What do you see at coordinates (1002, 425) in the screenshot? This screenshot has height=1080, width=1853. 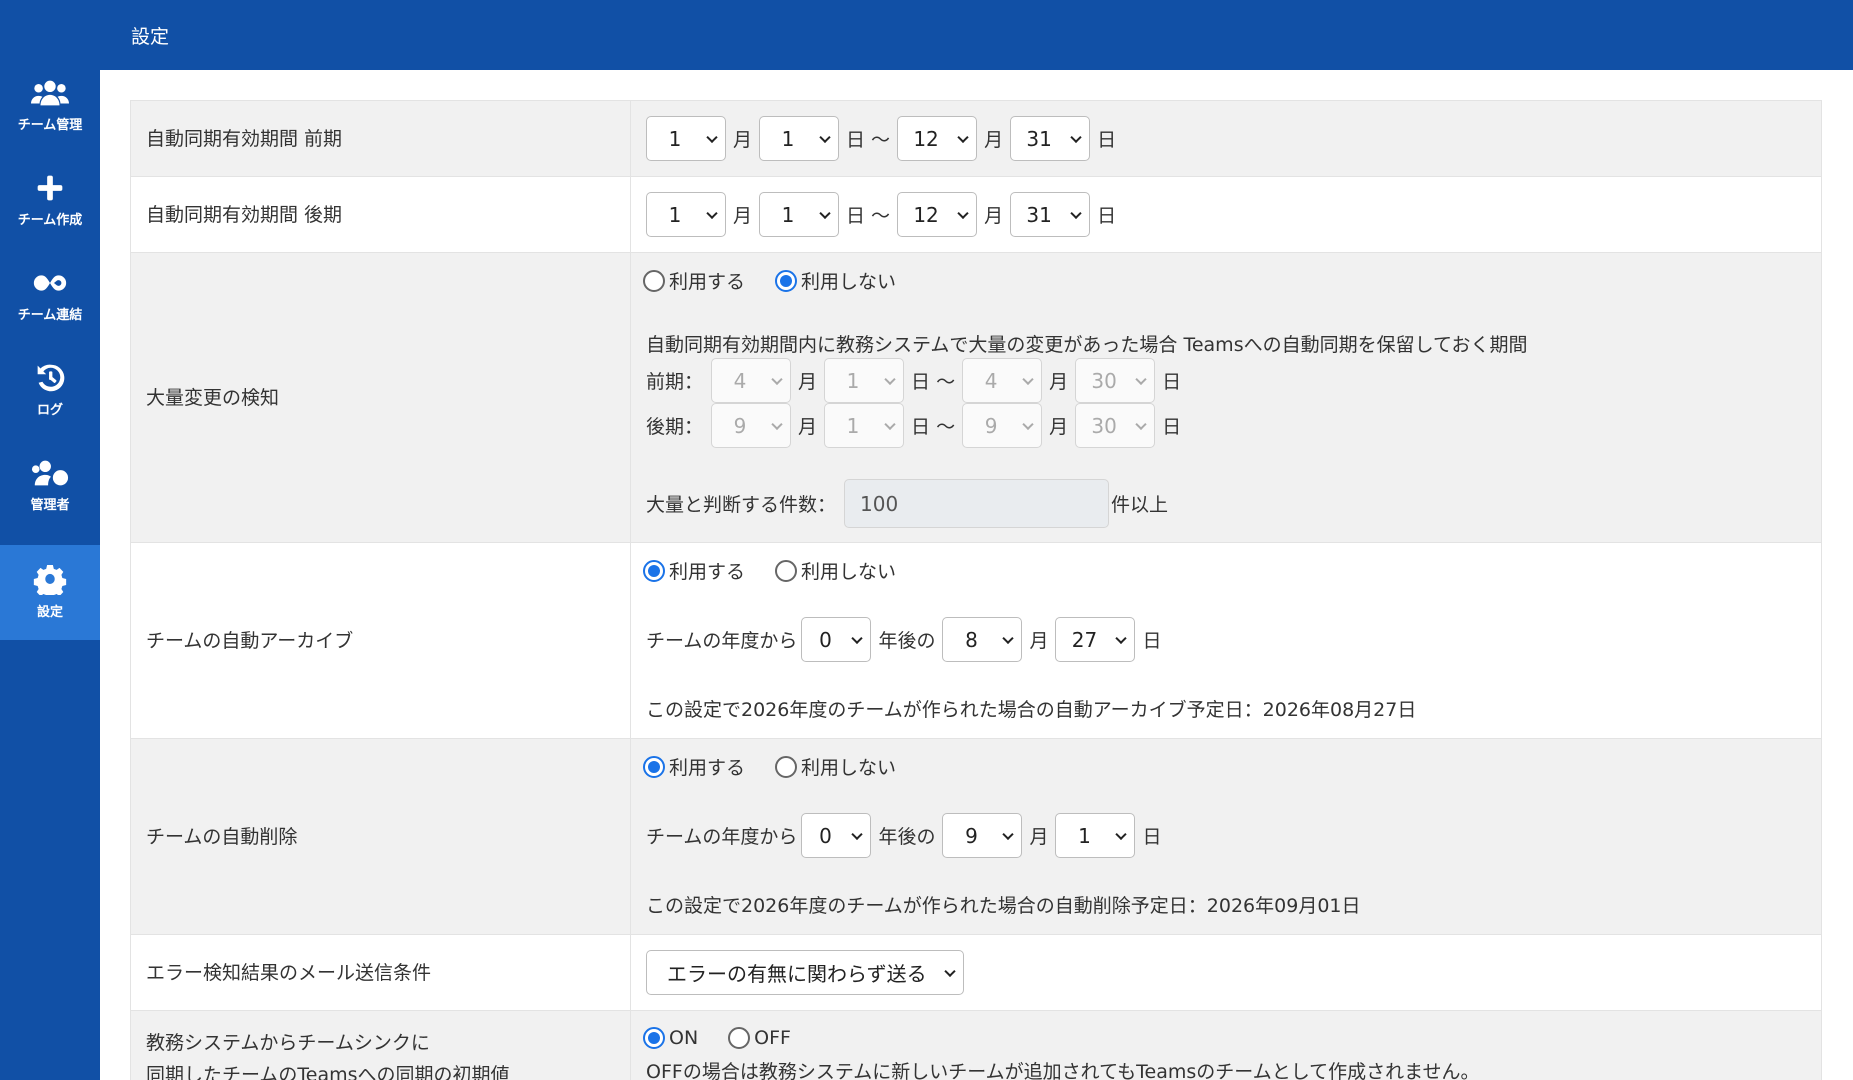 I see `end-month-select: 9` at bounding box center [1002, 425].